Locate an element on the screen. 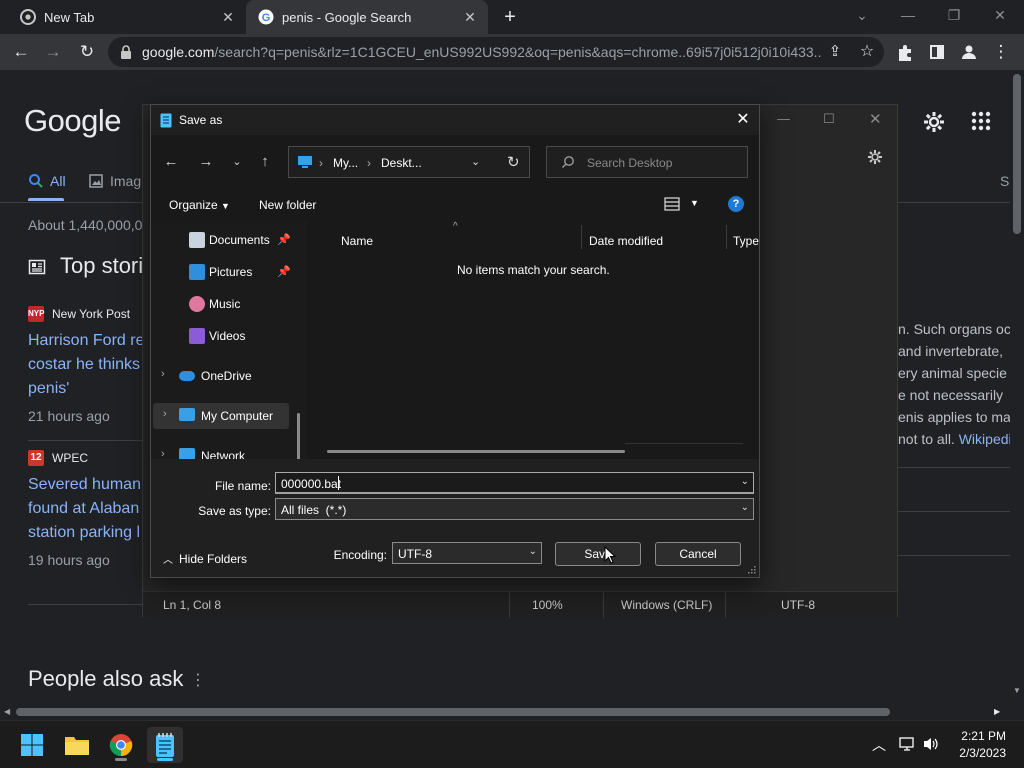 This screenshot has width=1024, height=768. nav-item-network: › Network is located at coordinates (226, 451).